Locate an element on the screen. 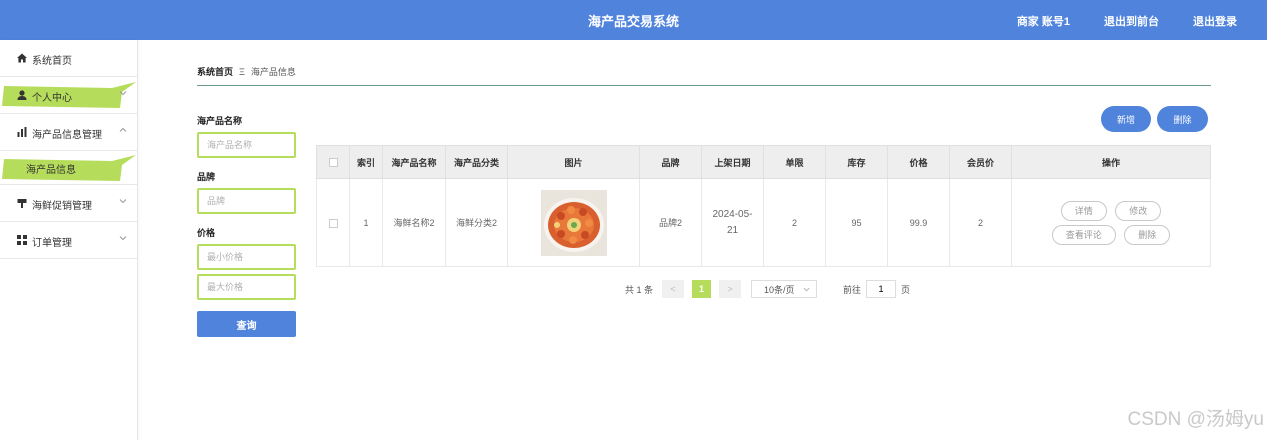 The width and height of the screenshot is (1267, 440). min-price-input is located at coordinates (246, 257).